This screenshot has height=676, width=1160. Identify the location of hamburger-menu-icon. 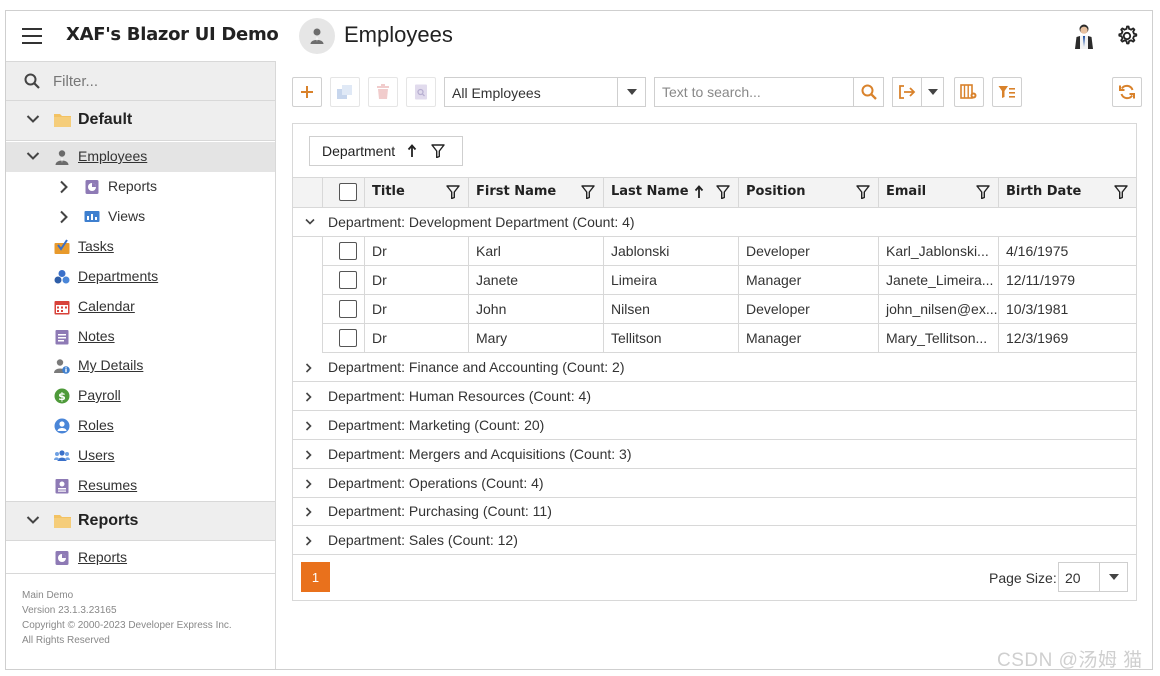
(32, 36).